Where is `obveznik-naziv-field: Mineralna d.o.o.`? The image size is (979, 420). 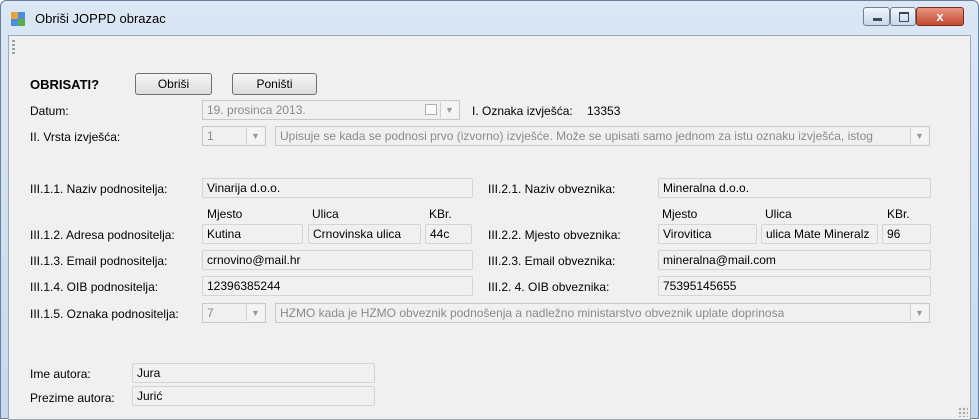
obveznik-naziv-field: Mineralna d.o.o. is located at coordinates (794, 188).